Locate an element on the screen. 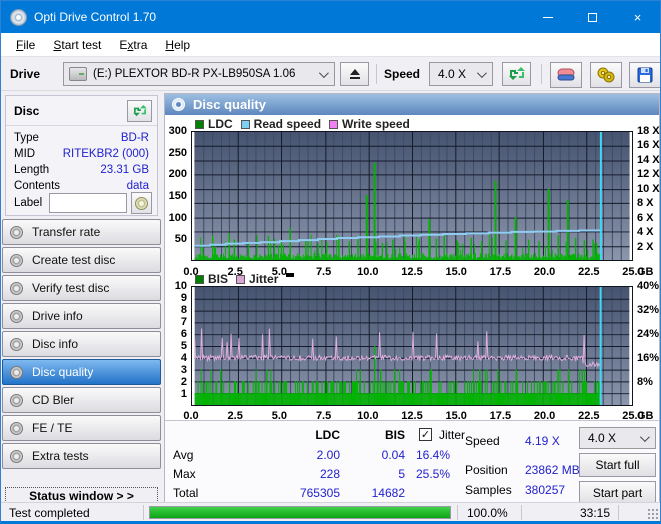 This screenshot has width=661, height=524. stat-ldc-value: 2.00 is located at coordinates (328, 455).